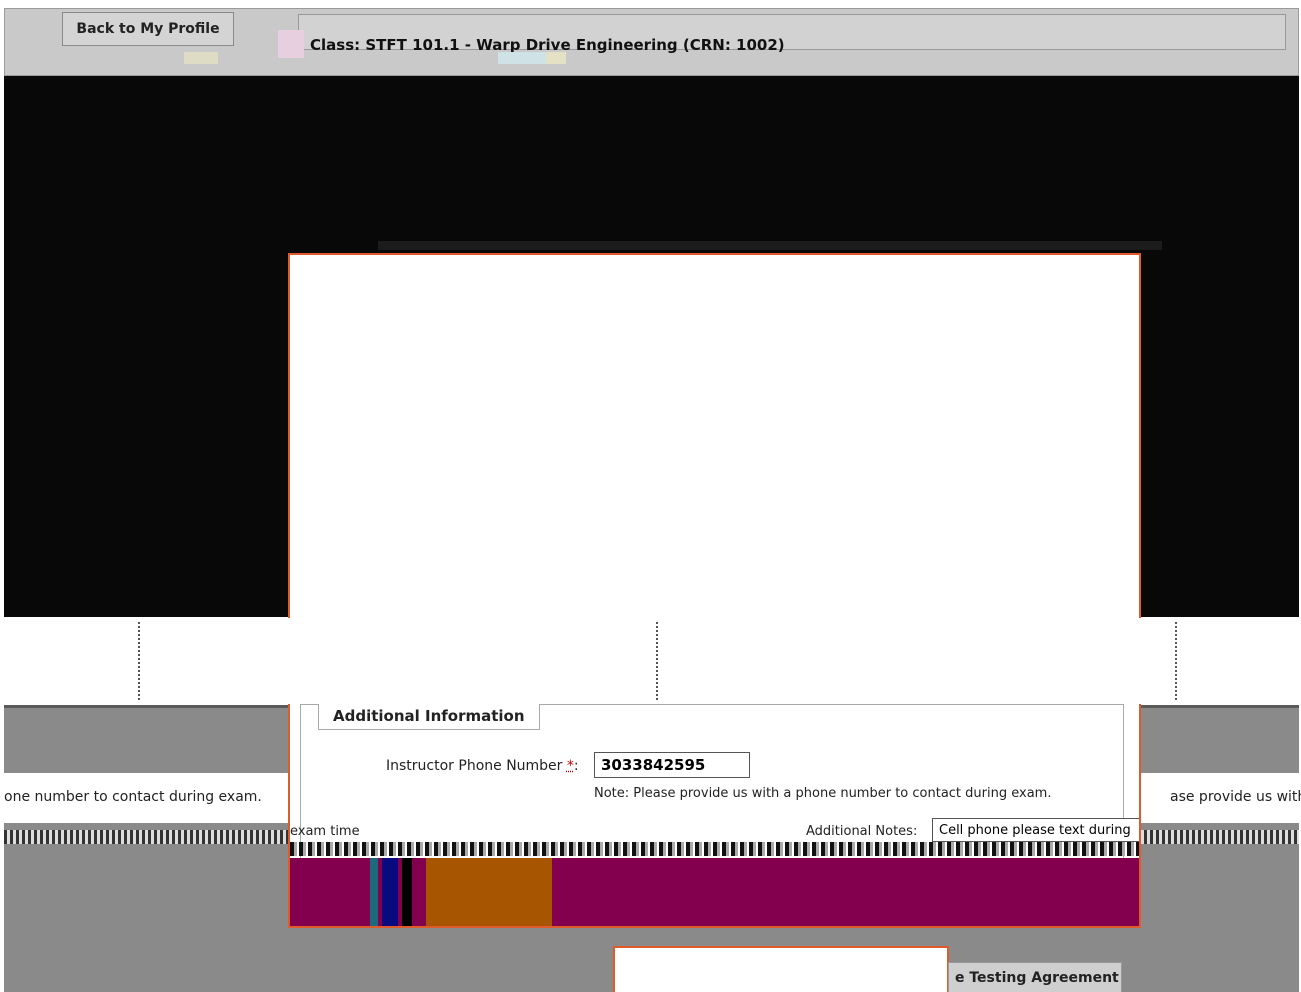 The image size is (1301, 992). What do you see at coordinates (576, 766) in the screenshot?
I see `phone-label-suffix: :` at bounding box center [576, 766].